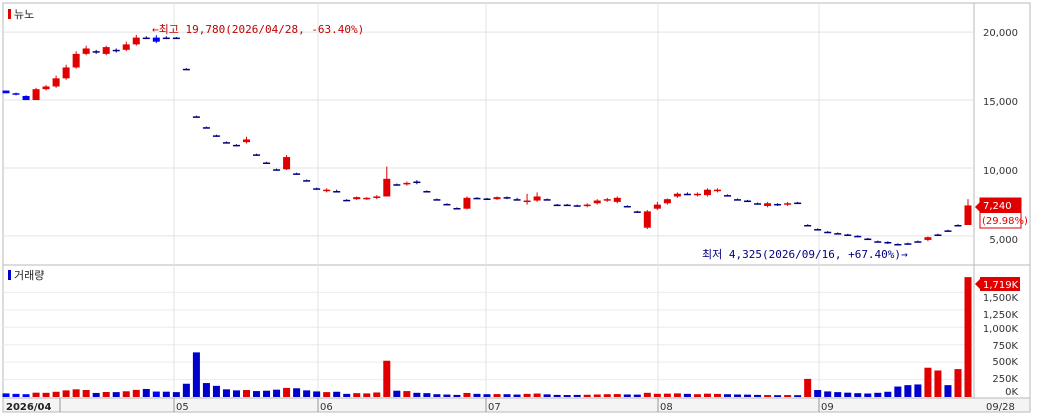 Image resolution: width=1037 pixels, height=415 pixels. What do you see at coordinates (1003, 240) in the screenshot?
I see `price-tick-label: 5,000` at bounding box center [1003, 240].